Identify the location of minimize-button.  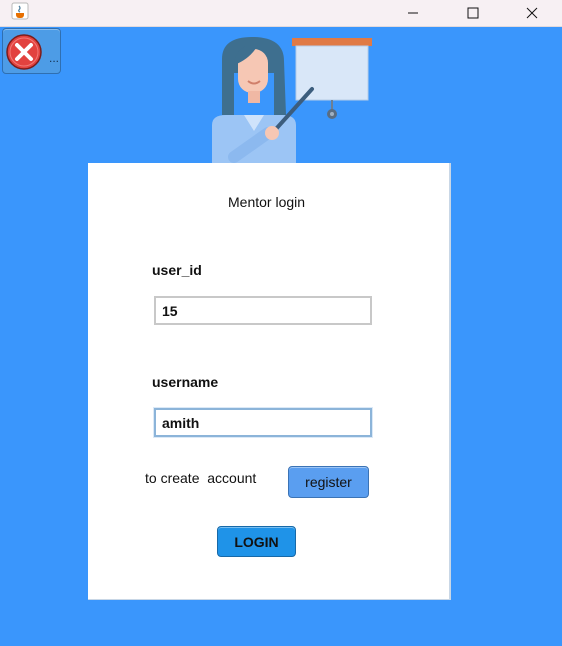
(413, 13).